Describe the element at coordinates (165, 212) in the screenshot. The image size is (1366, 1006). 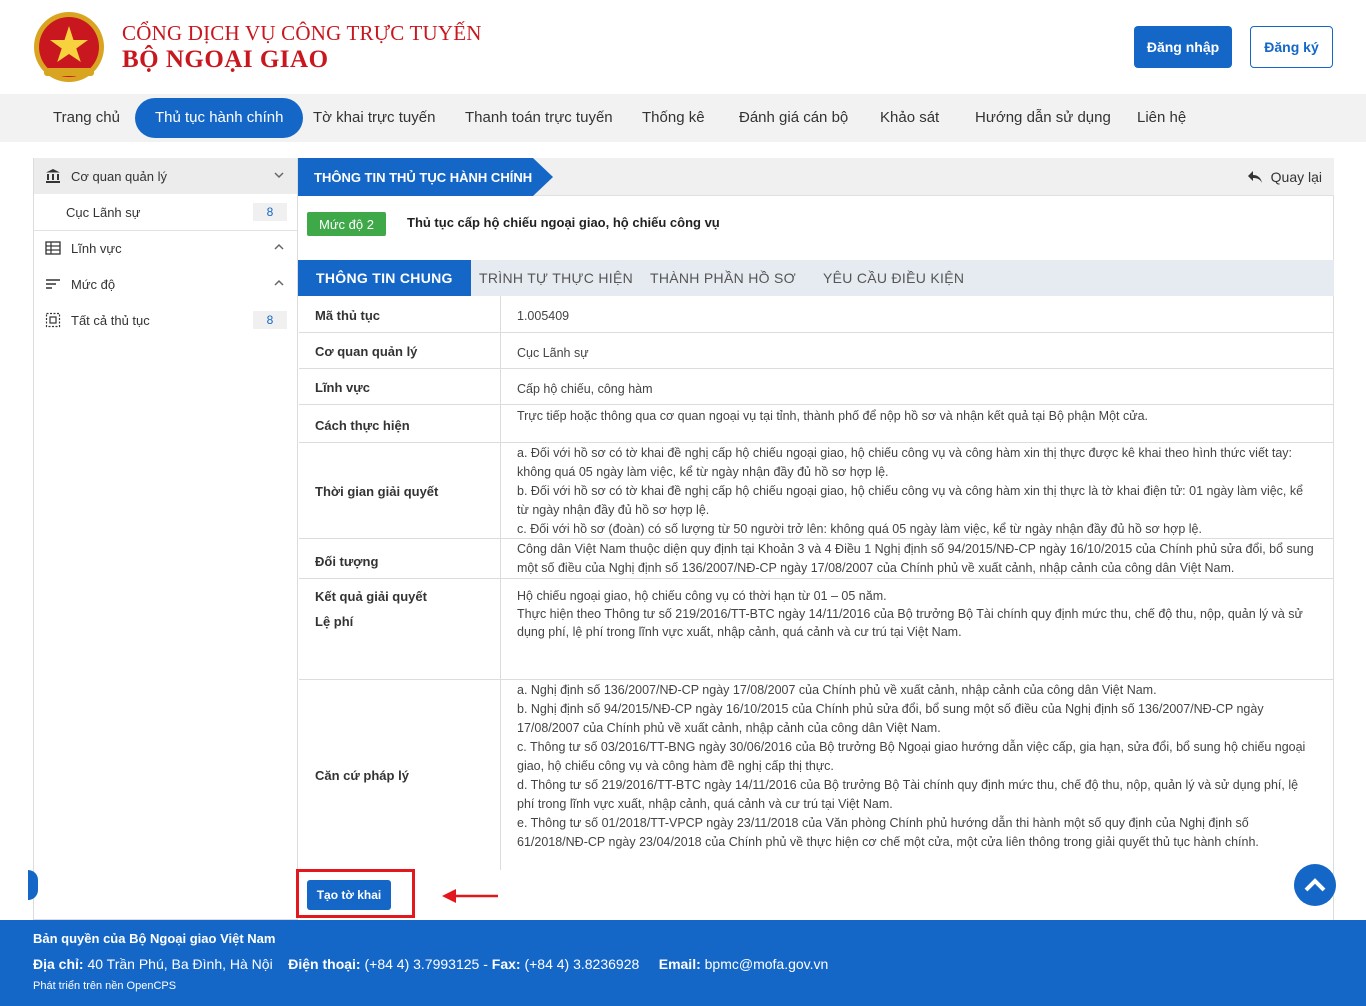
I see `sidebar-item-consular-dept: Cục Lãnh sự 8` at that location.